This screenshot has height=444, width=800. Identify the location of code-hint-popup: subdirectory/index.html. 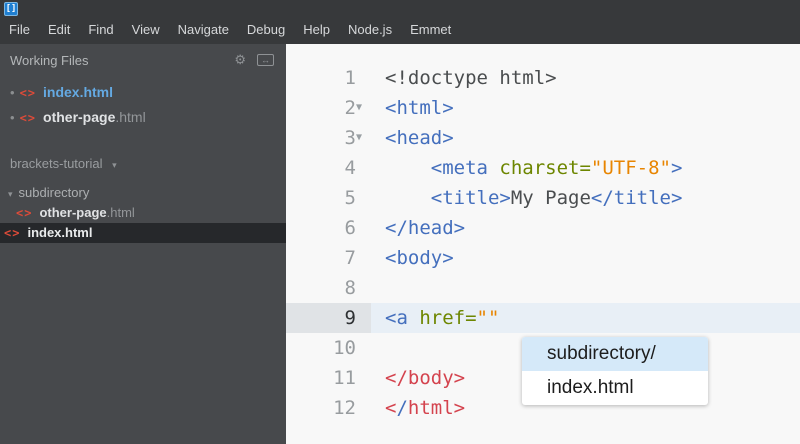
(615, 371).